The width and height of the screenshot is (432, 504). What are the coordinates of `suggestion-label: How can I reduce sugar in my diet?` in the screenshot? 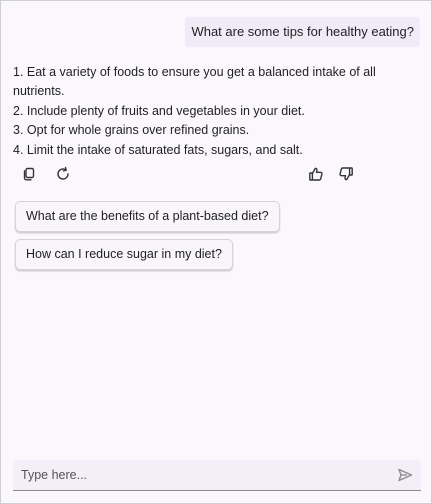 It's located at (124, 254).